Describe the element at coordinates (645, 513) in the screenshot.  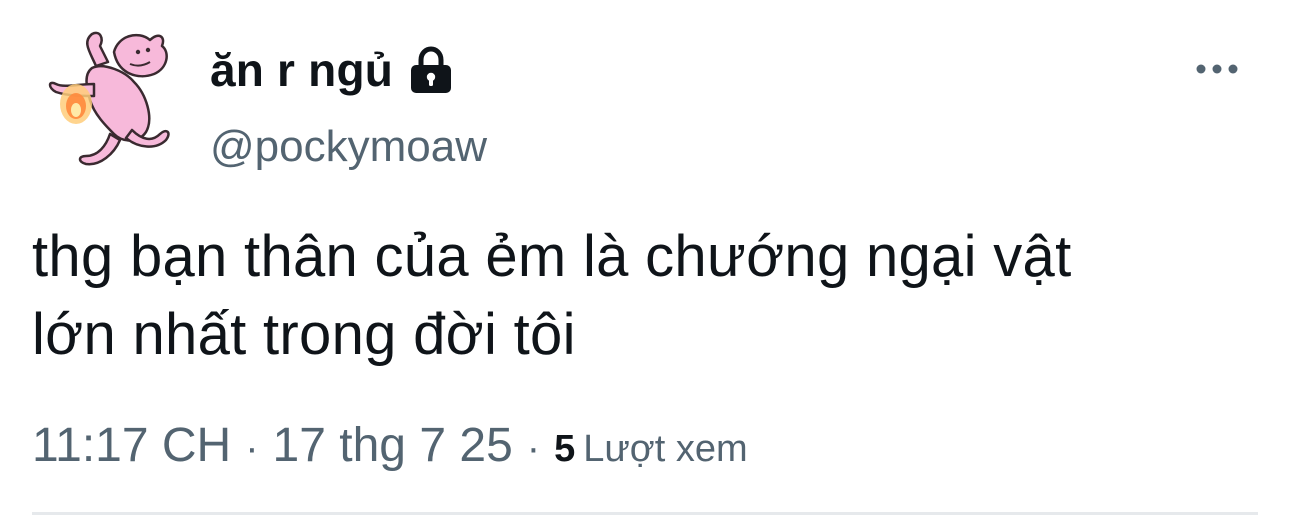
I see `divider` at that location.